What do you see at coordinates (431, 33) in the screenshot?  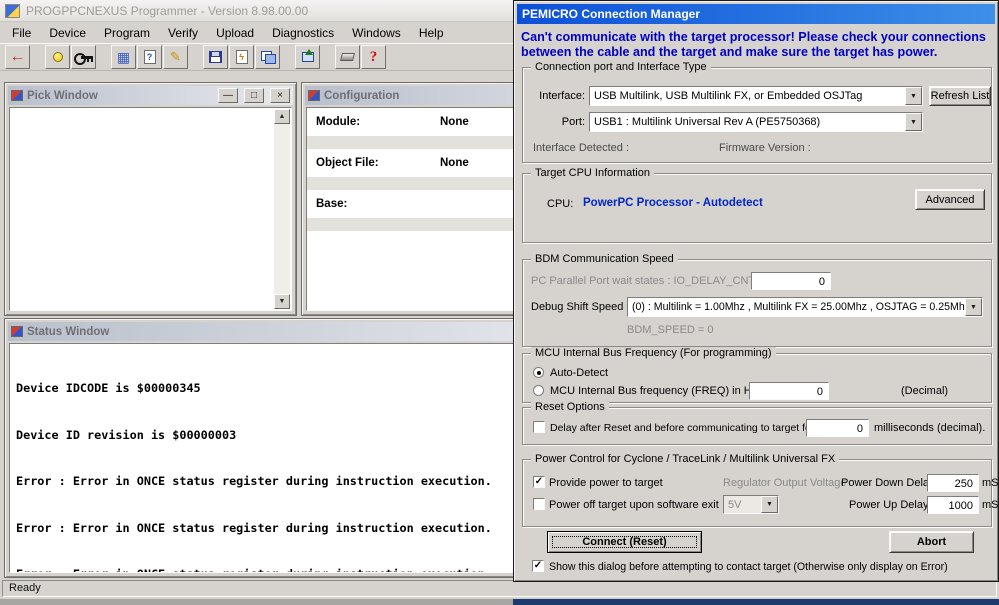 I see `menu-help: Help` at bounding box center [431, 33].